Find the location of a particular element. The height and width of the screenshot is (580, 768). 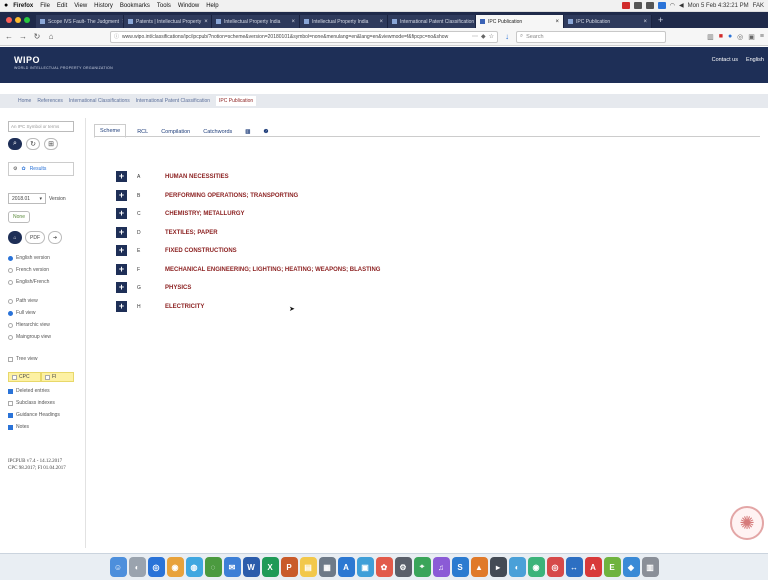

trash-icon: ▥ is located at coordinates (650, 567).